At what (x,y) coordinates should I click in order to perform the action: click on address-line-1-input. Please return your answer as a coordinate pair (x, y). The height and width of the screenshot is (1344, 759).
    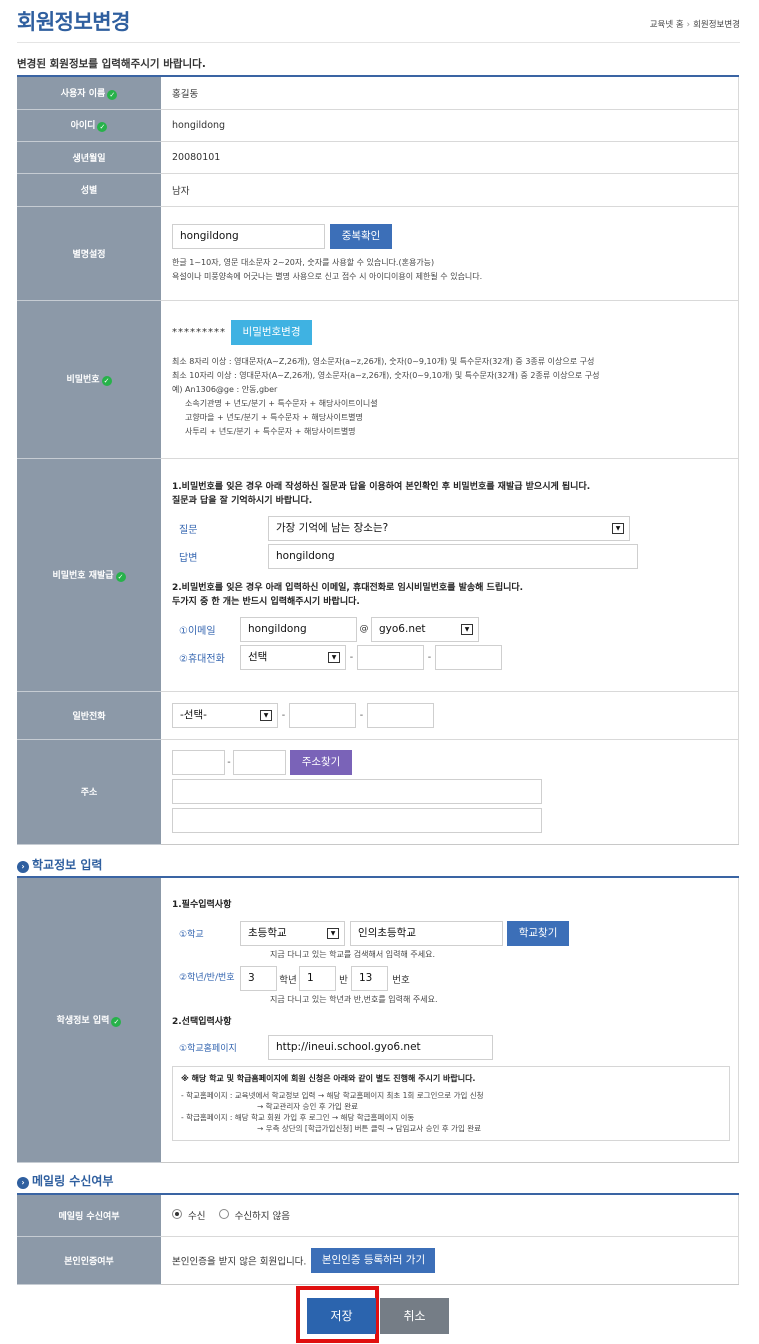
    Looking at the image, I should click on (357, 791).